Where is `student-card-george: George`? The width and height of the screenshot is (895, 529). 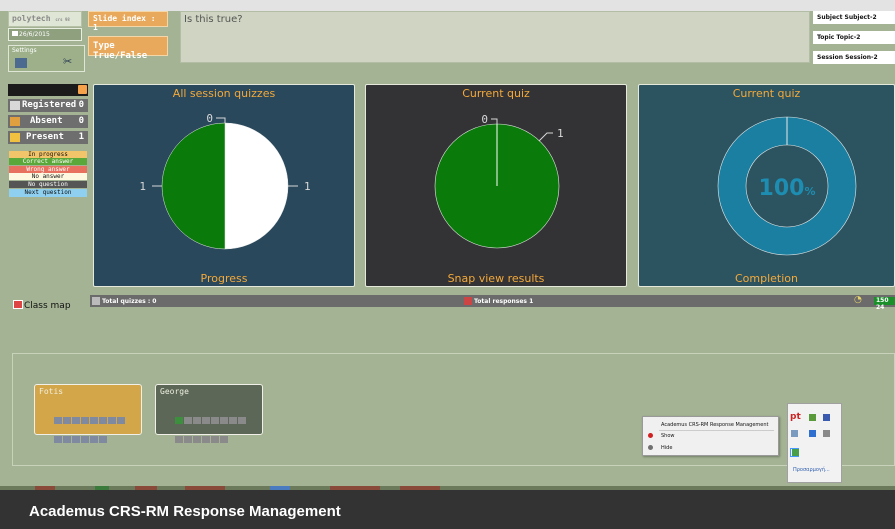 student-card-george: George is located at coordinates (209, 413).